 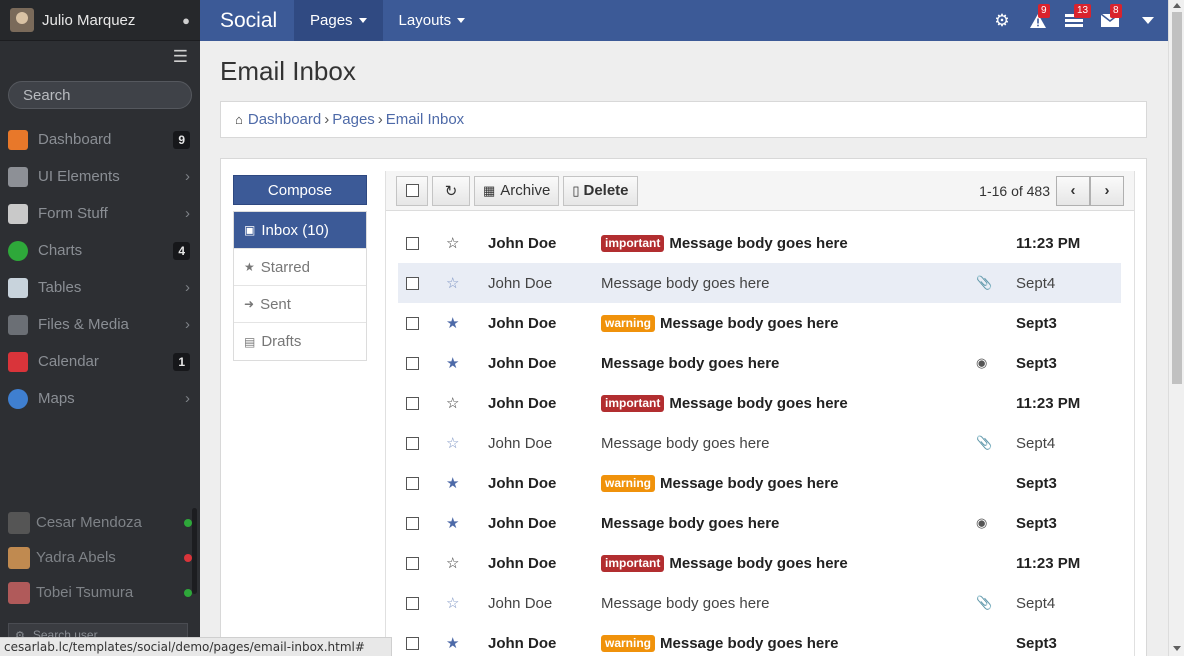 I want to click on message-time: Sept4, so click(x=1036, y=603).